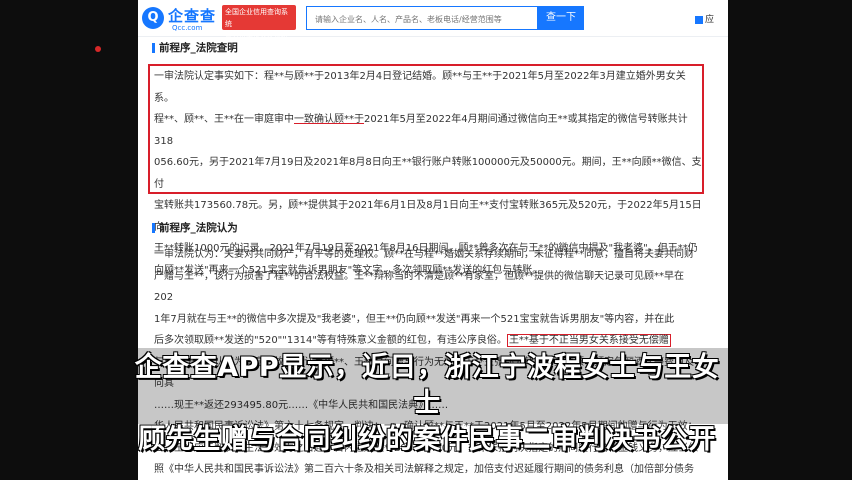  What do you see at coordinates (187, 28) in the screenshot?
I see `logo-domain: Qcc.com` at bounding box center [187, 28].